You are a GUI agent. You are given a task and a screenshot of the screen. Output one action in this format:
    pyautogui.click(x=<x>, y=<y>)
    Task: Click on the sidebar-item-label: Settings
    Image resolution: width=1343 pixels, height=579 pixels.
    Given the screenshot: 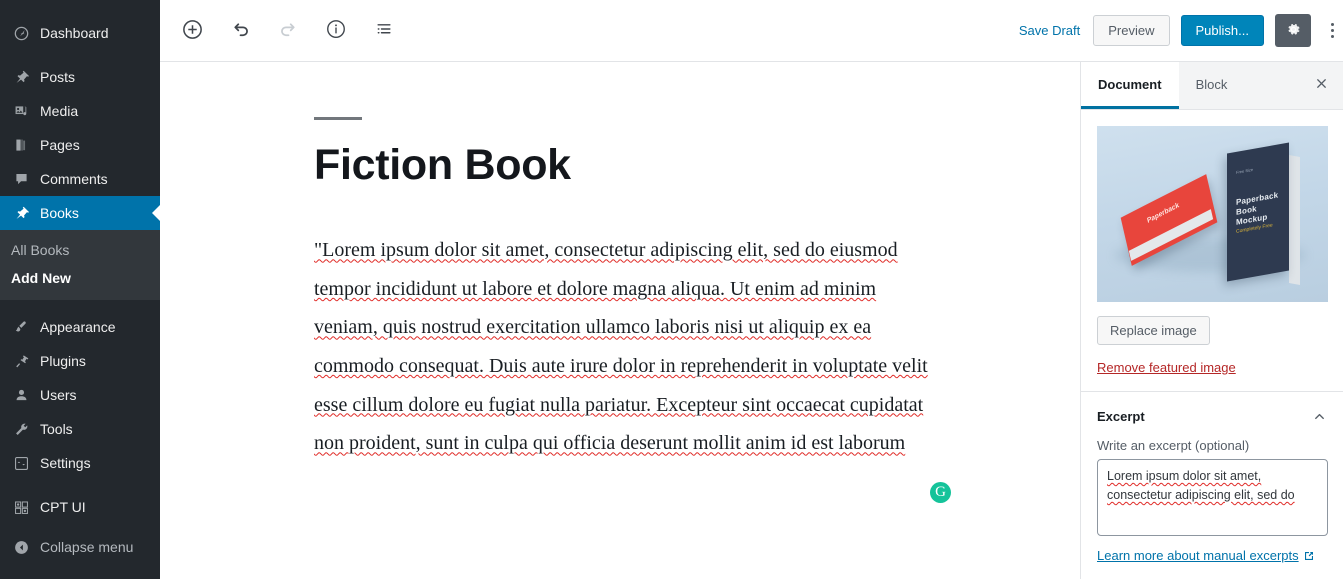 What is the action you would take?
    pyautogui.click(x=65, y=463)
    